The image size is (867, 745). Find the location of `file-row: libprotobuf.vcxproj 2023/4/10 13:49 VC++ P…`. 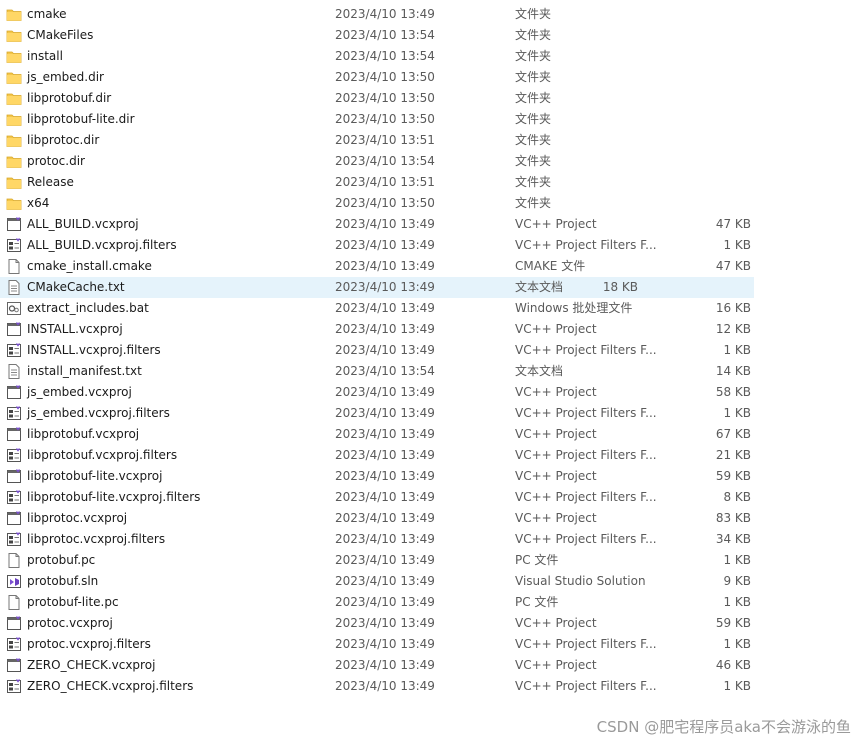

file-row: libprotobuf.vcxproj 2023/4/10 13:49 VC++ P… is located at coordinates (433, 434).